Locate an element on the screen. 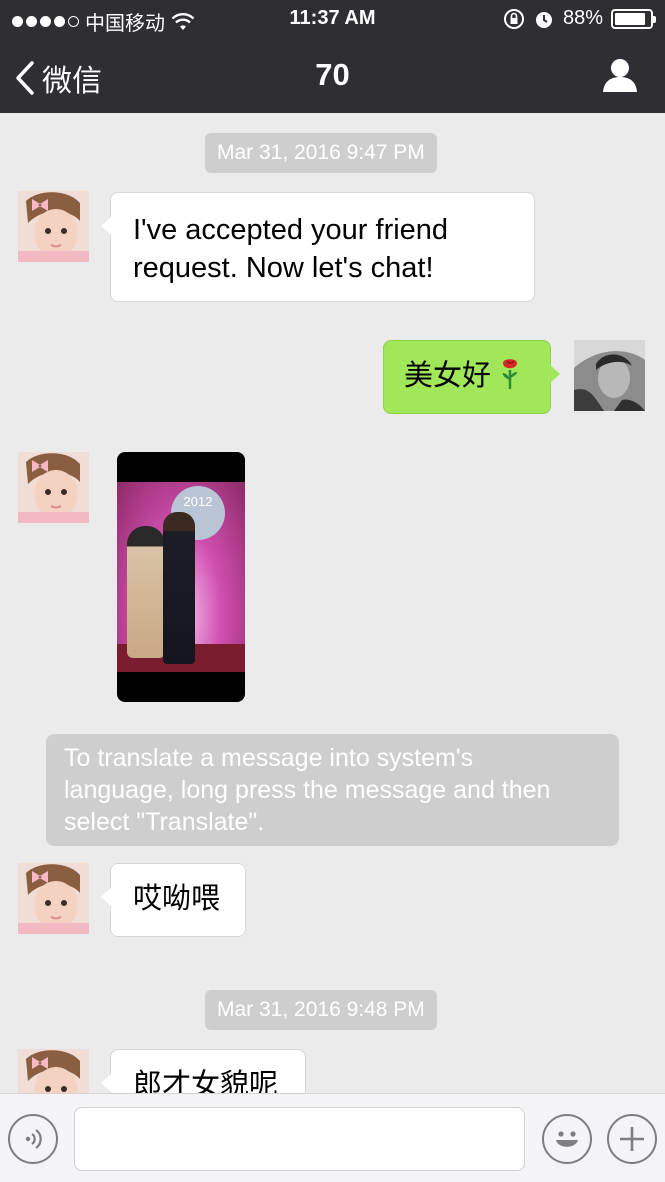  system-text-line: select "Translate". is located at coordinates (164, 822).